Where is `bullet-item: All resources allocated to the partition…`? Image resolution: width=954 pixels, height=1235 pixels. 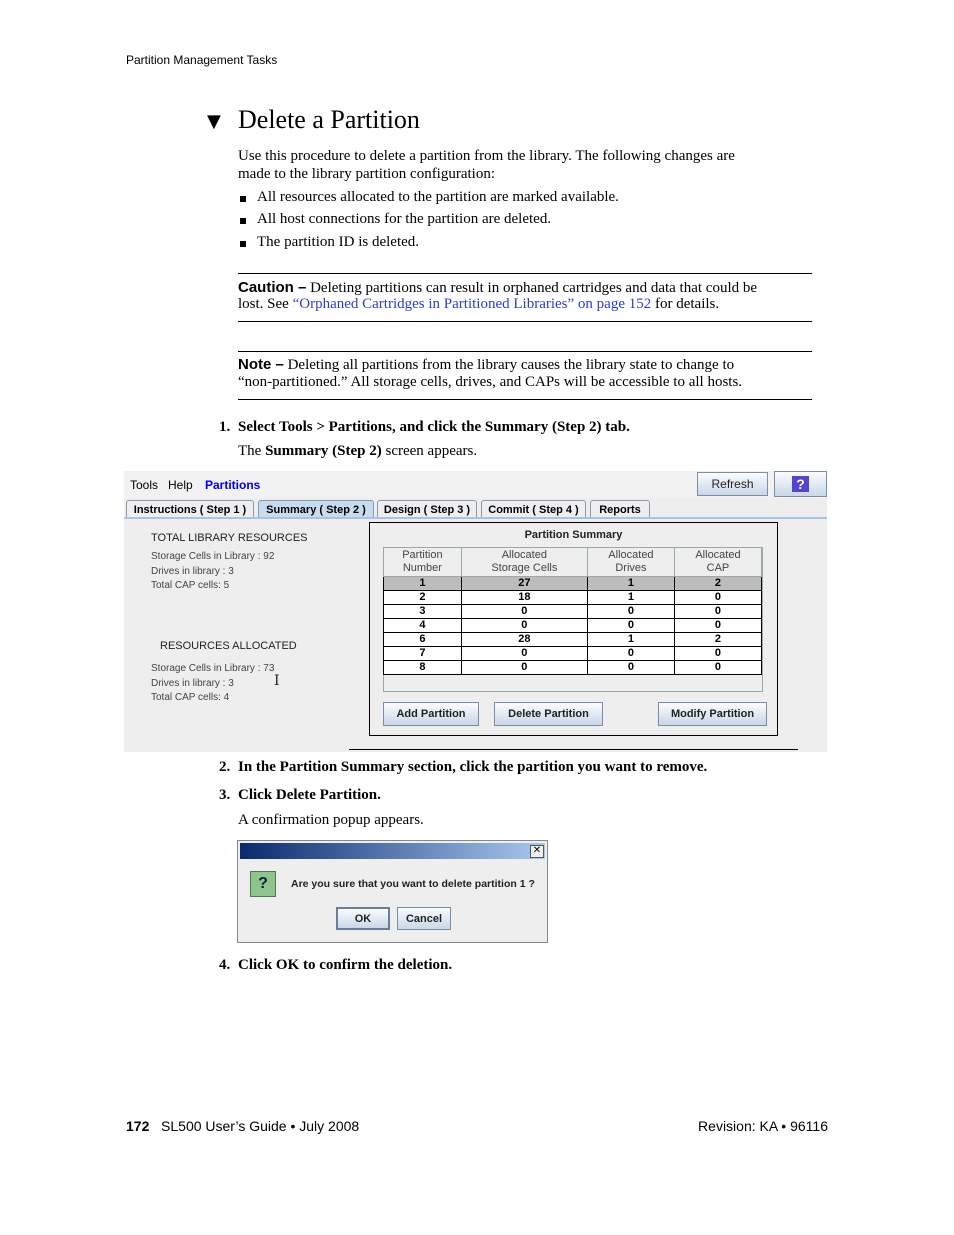 bullet-item: All resources allocated to the partition… is located at coordinates (438, 197).